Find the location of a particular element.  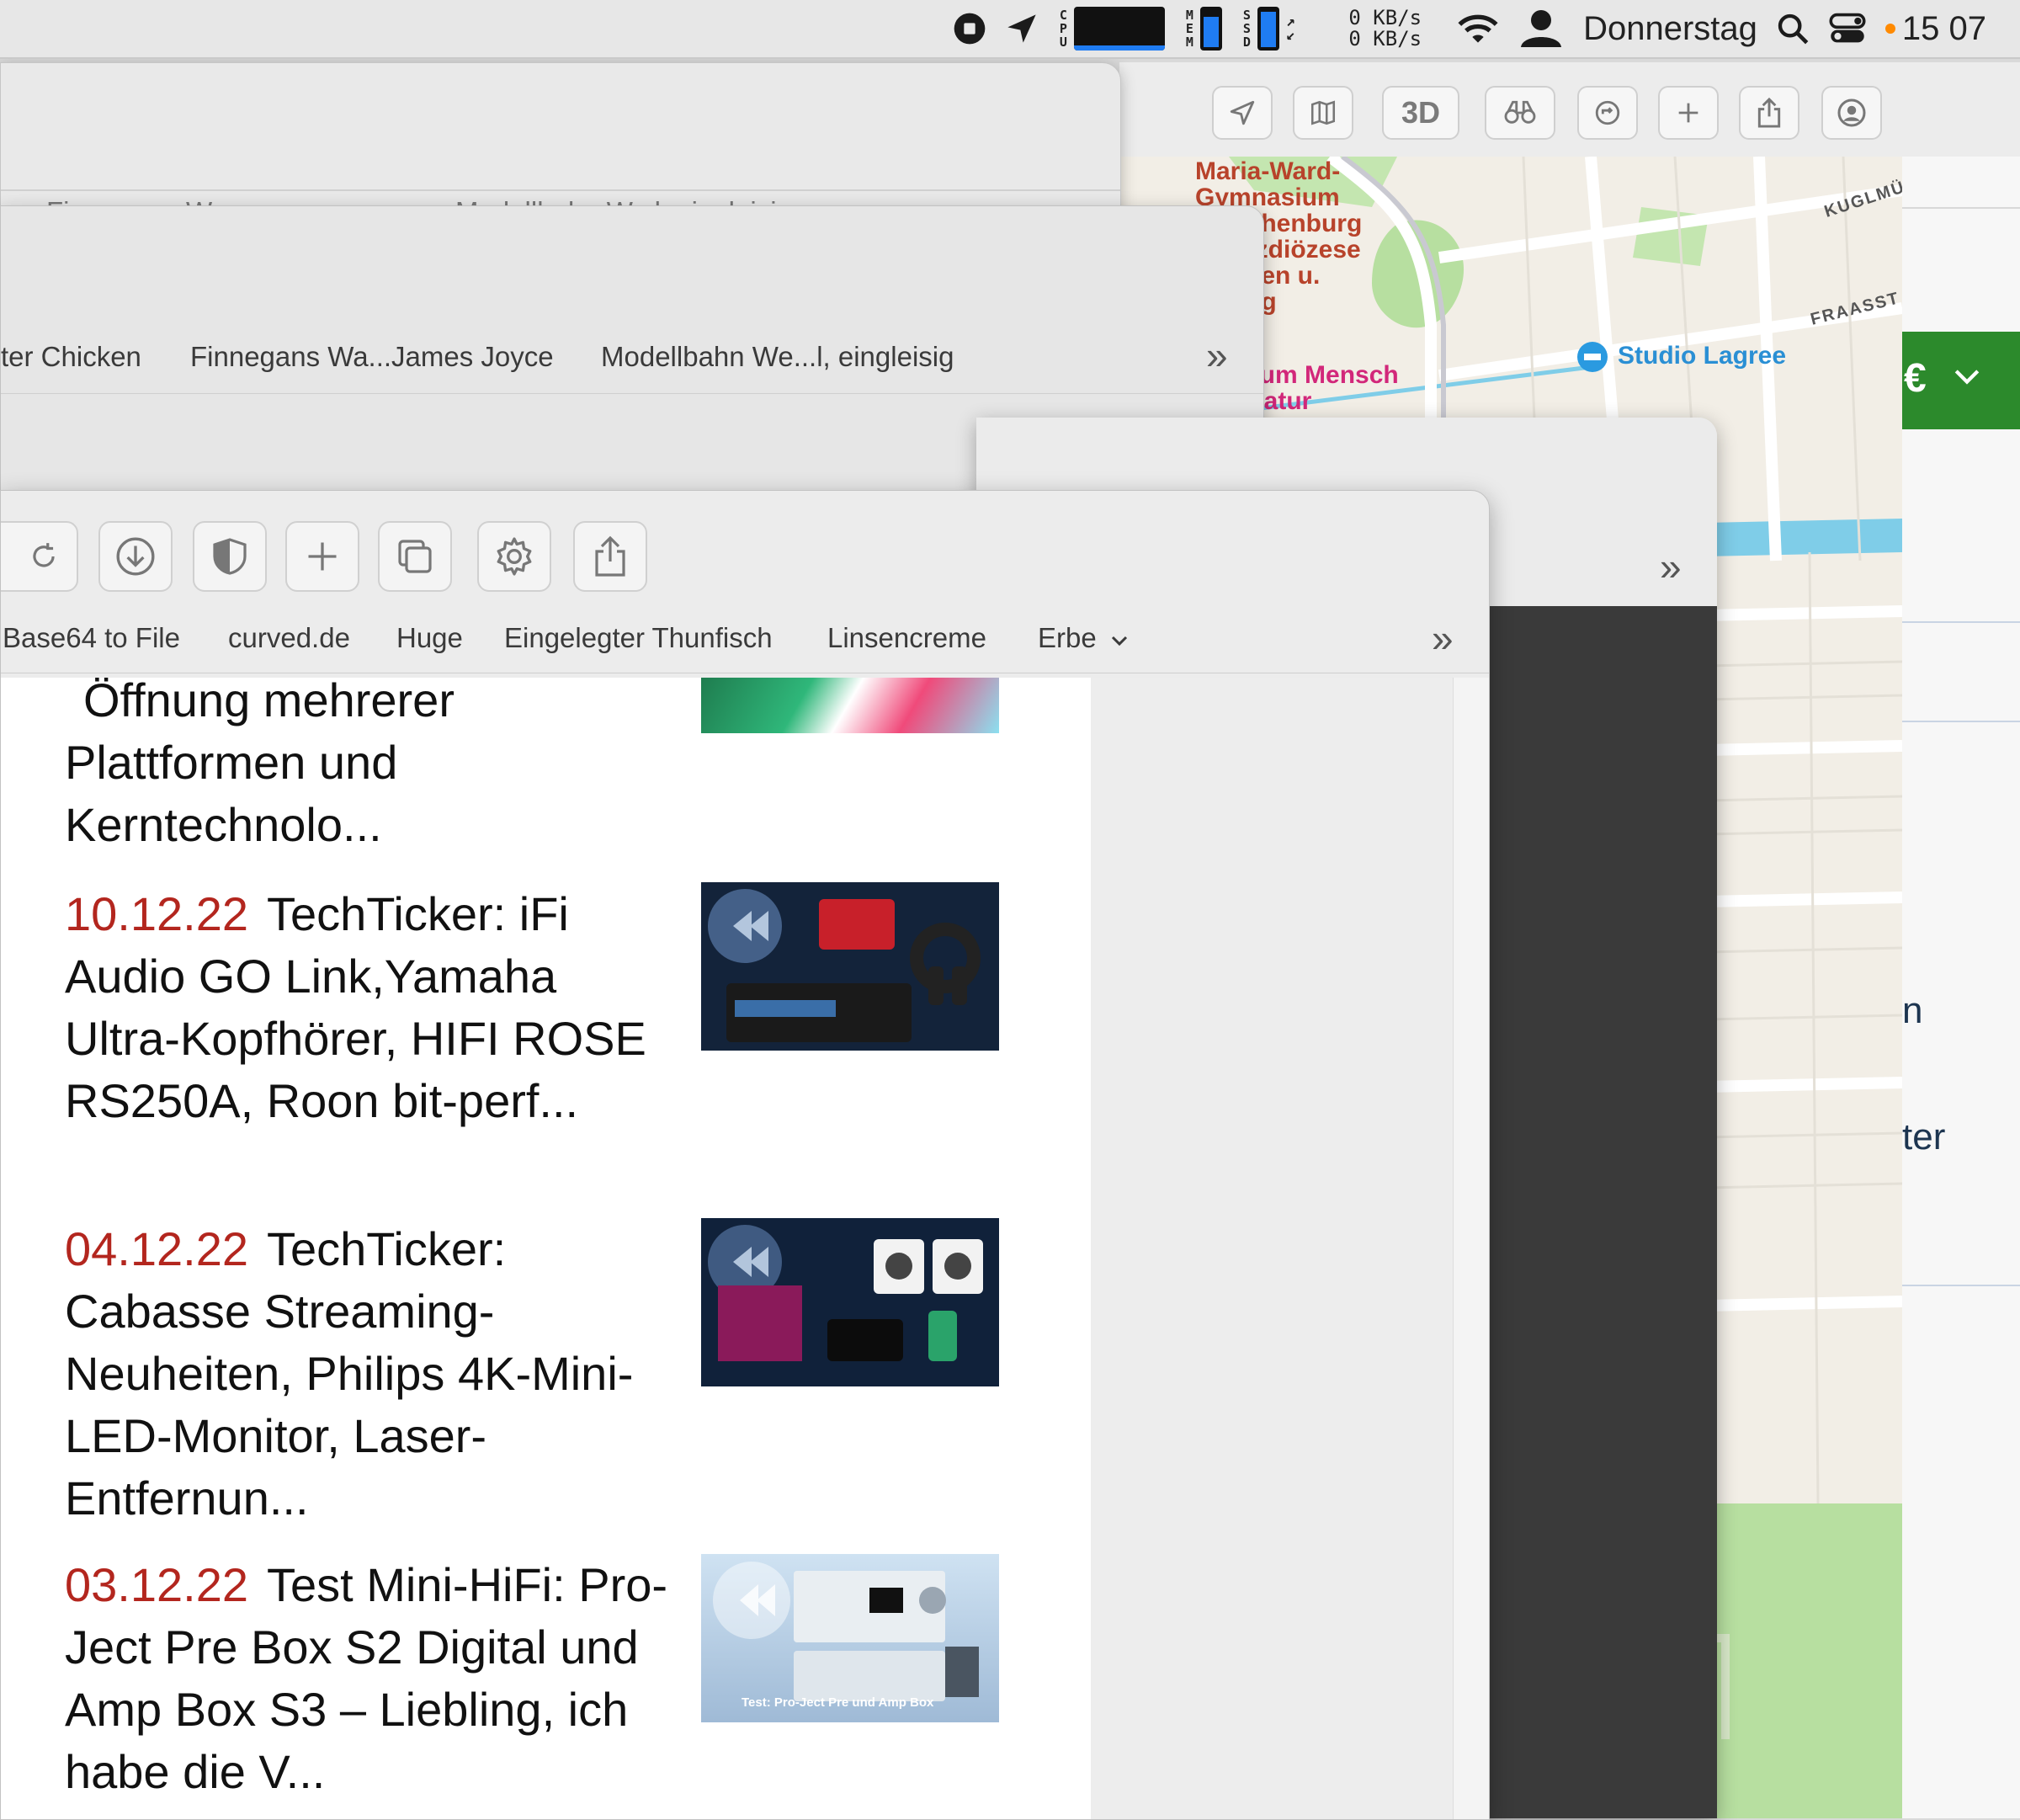

cpu-monitor: CPU is located at coordinates (1111, 29).